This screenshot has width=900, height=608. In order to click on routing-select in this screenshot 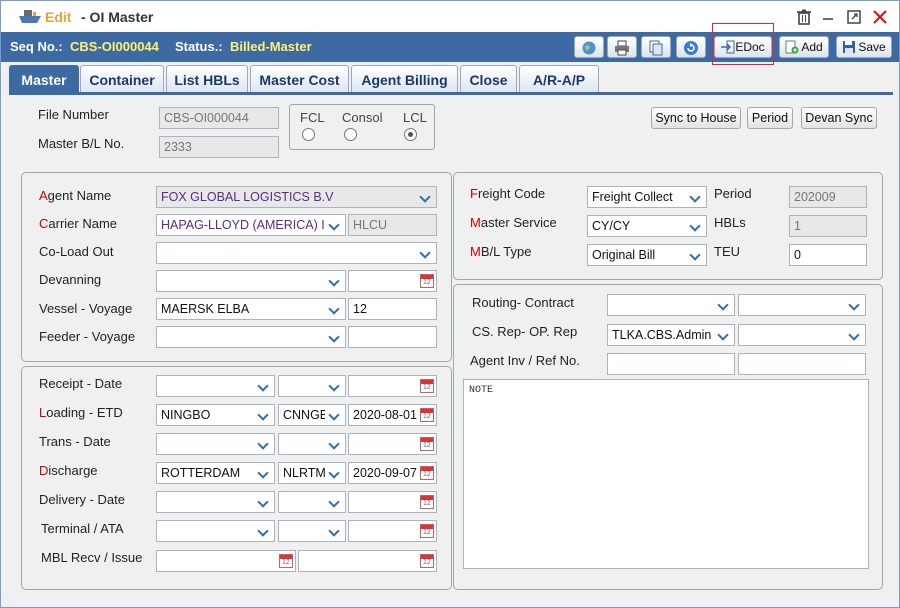, I will do `click(671, 305)`.